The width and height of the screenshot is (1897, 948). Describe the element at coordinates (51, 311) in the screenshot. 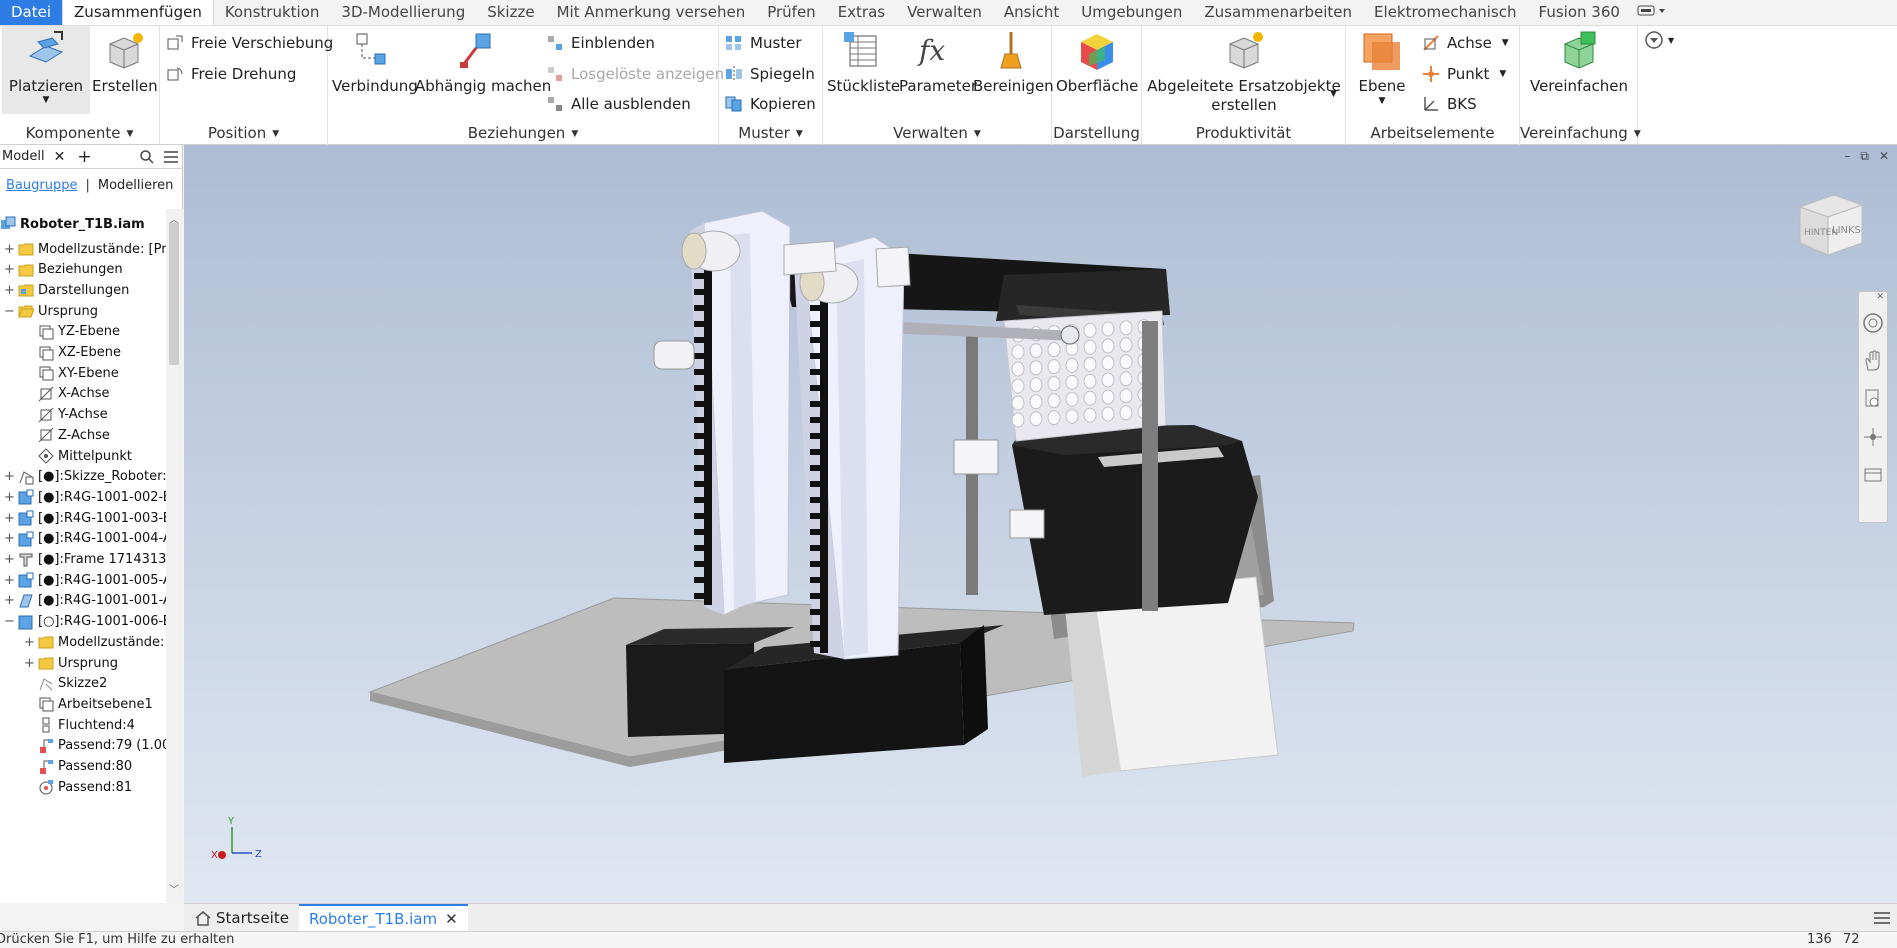

I see `tree-item-origin: − Ursprung` at that location.